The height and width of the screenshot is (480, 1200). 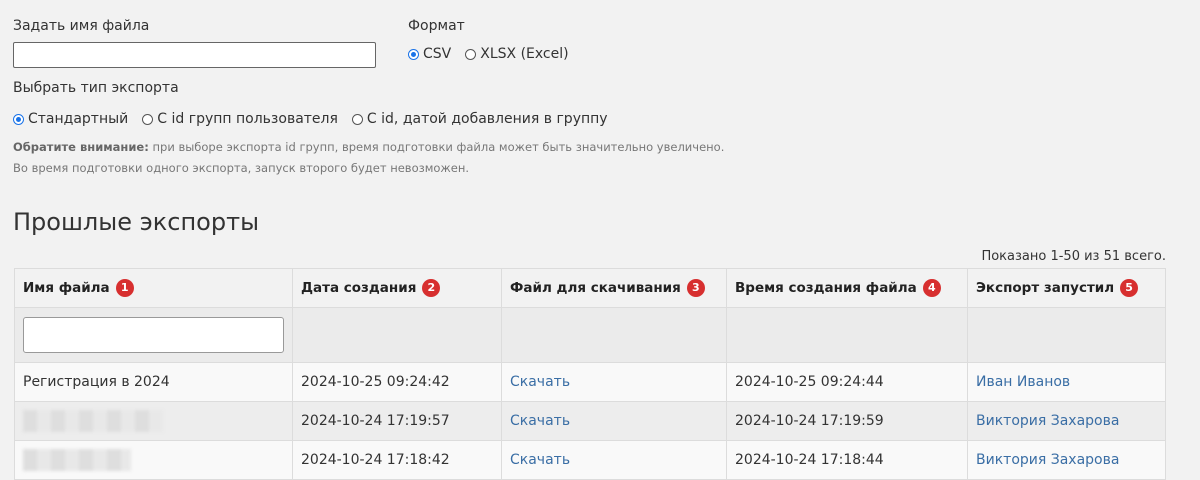 I want to click on table-filter-row, so click(x=590, y=335).